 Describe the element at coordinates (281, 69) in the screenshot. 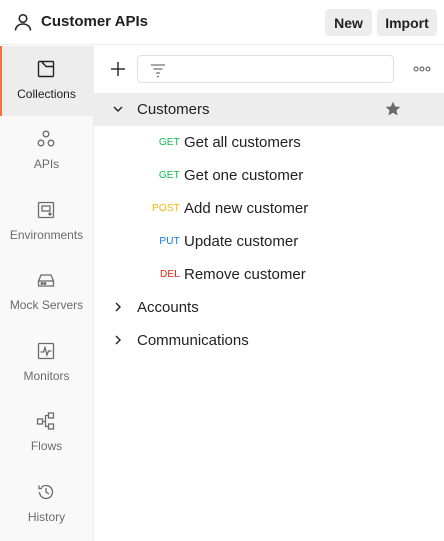

I see `filter-input` at that location.